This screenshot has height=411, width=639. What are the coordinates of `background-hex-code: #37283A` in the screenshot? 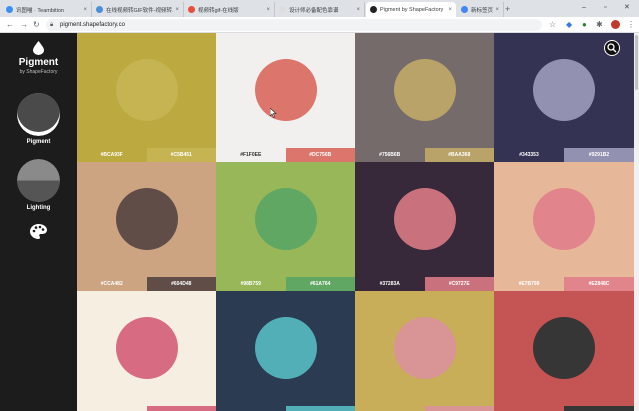 It's located at (390, 284).